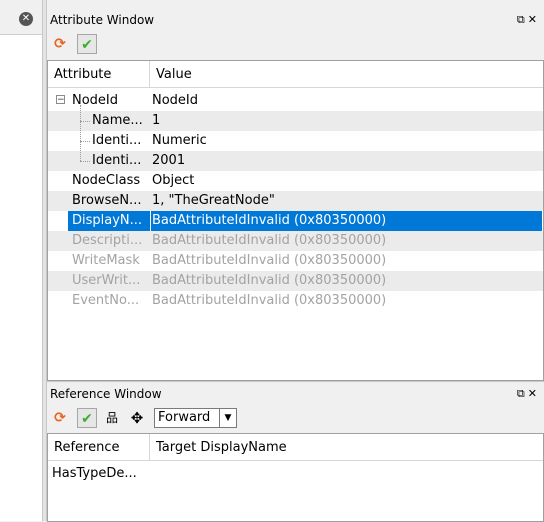 This screenshot has width=544, height=522. What do you see at coordinates (295, 201) in the screenshot?
I see `attribute-row: BrowseN... 1, "TheGreatNode"` at bounding box center [295, 201].